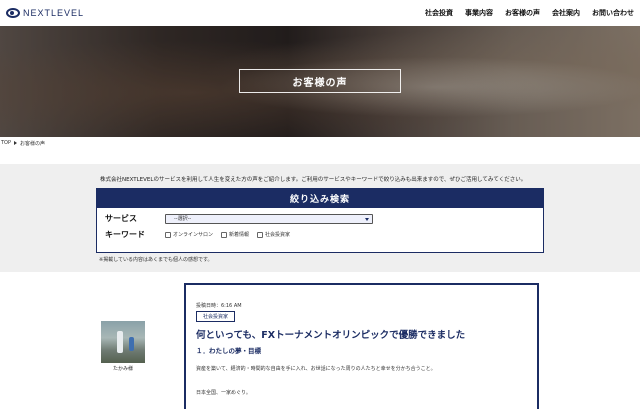 The height and width of the screenshot is (409, 640). I want to click on nav-customer-voice: お客様の声, so click(522, 13).